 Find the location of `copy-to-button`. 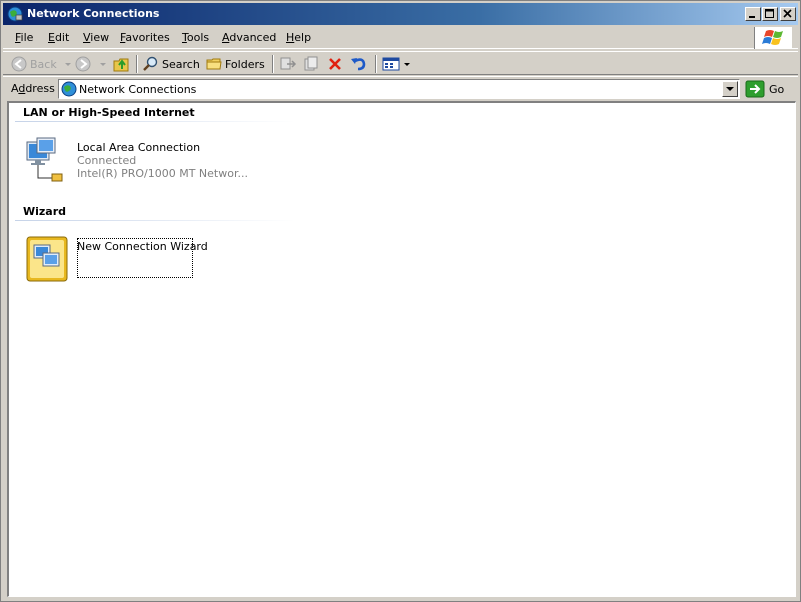

copy-to-button is located at coordinates (313, 64).